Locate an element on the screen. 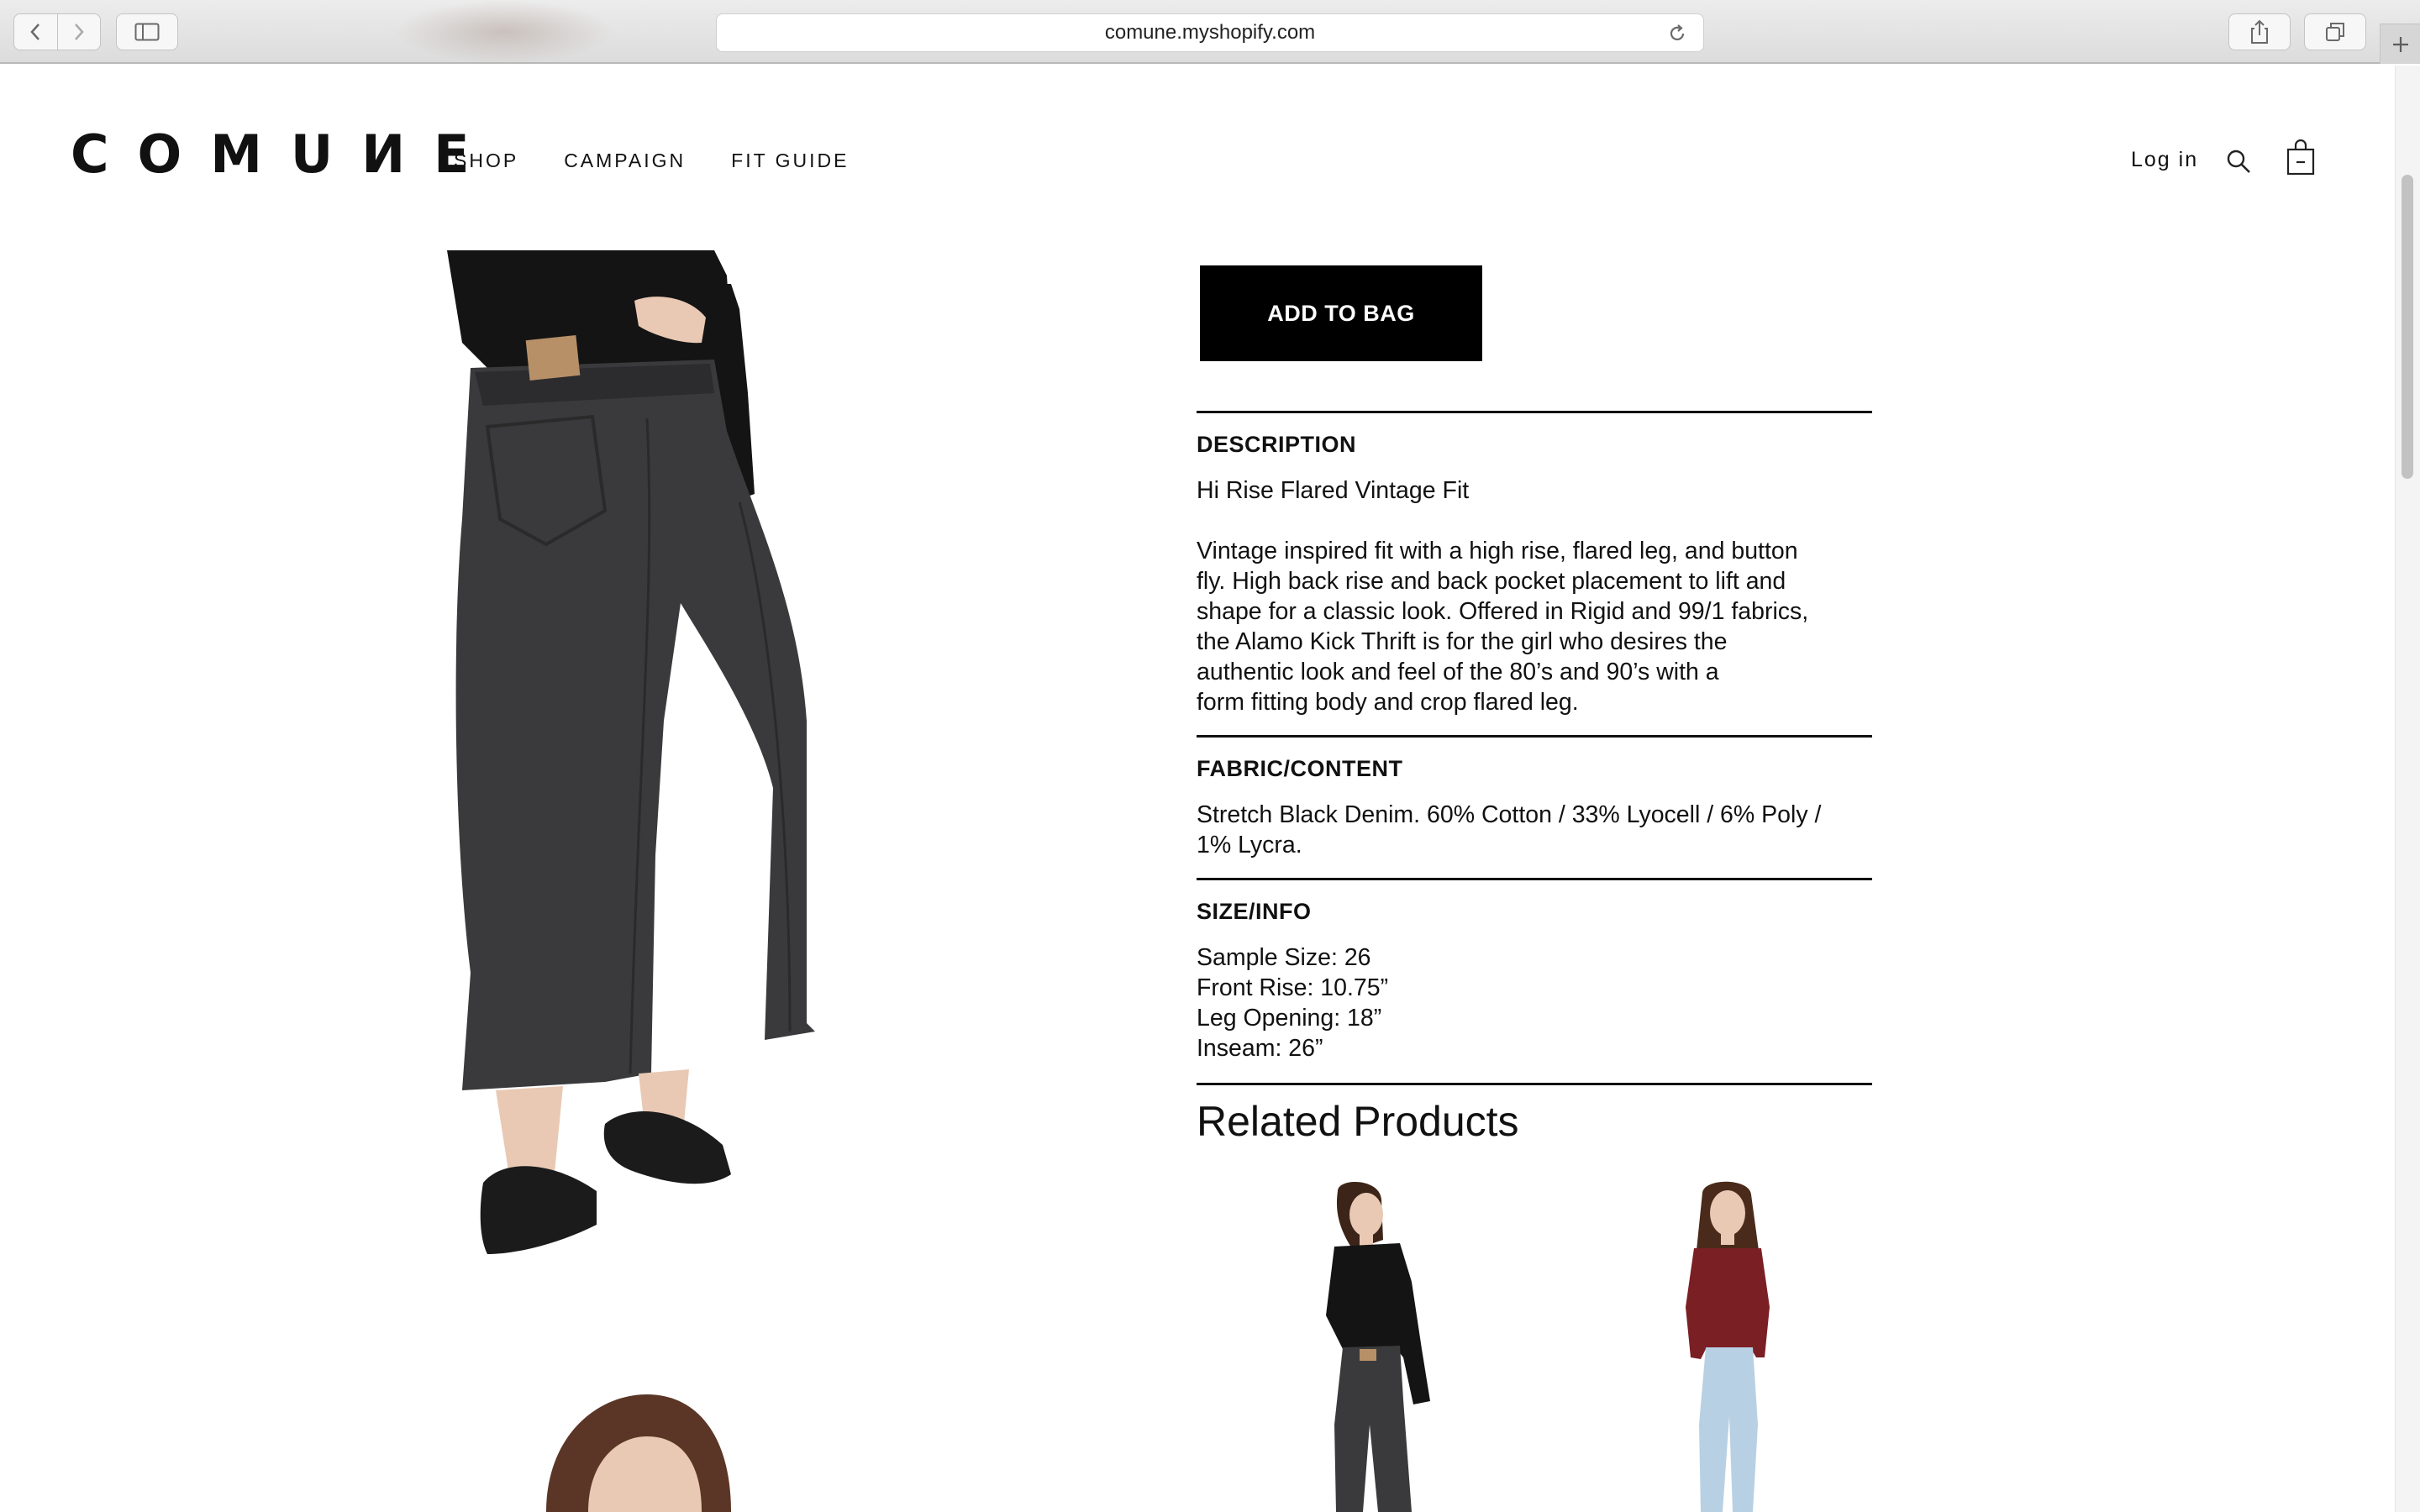 This screenshot has width=2420, height=1512. site-logo: COMUИE is located at coordinates (284, 154).